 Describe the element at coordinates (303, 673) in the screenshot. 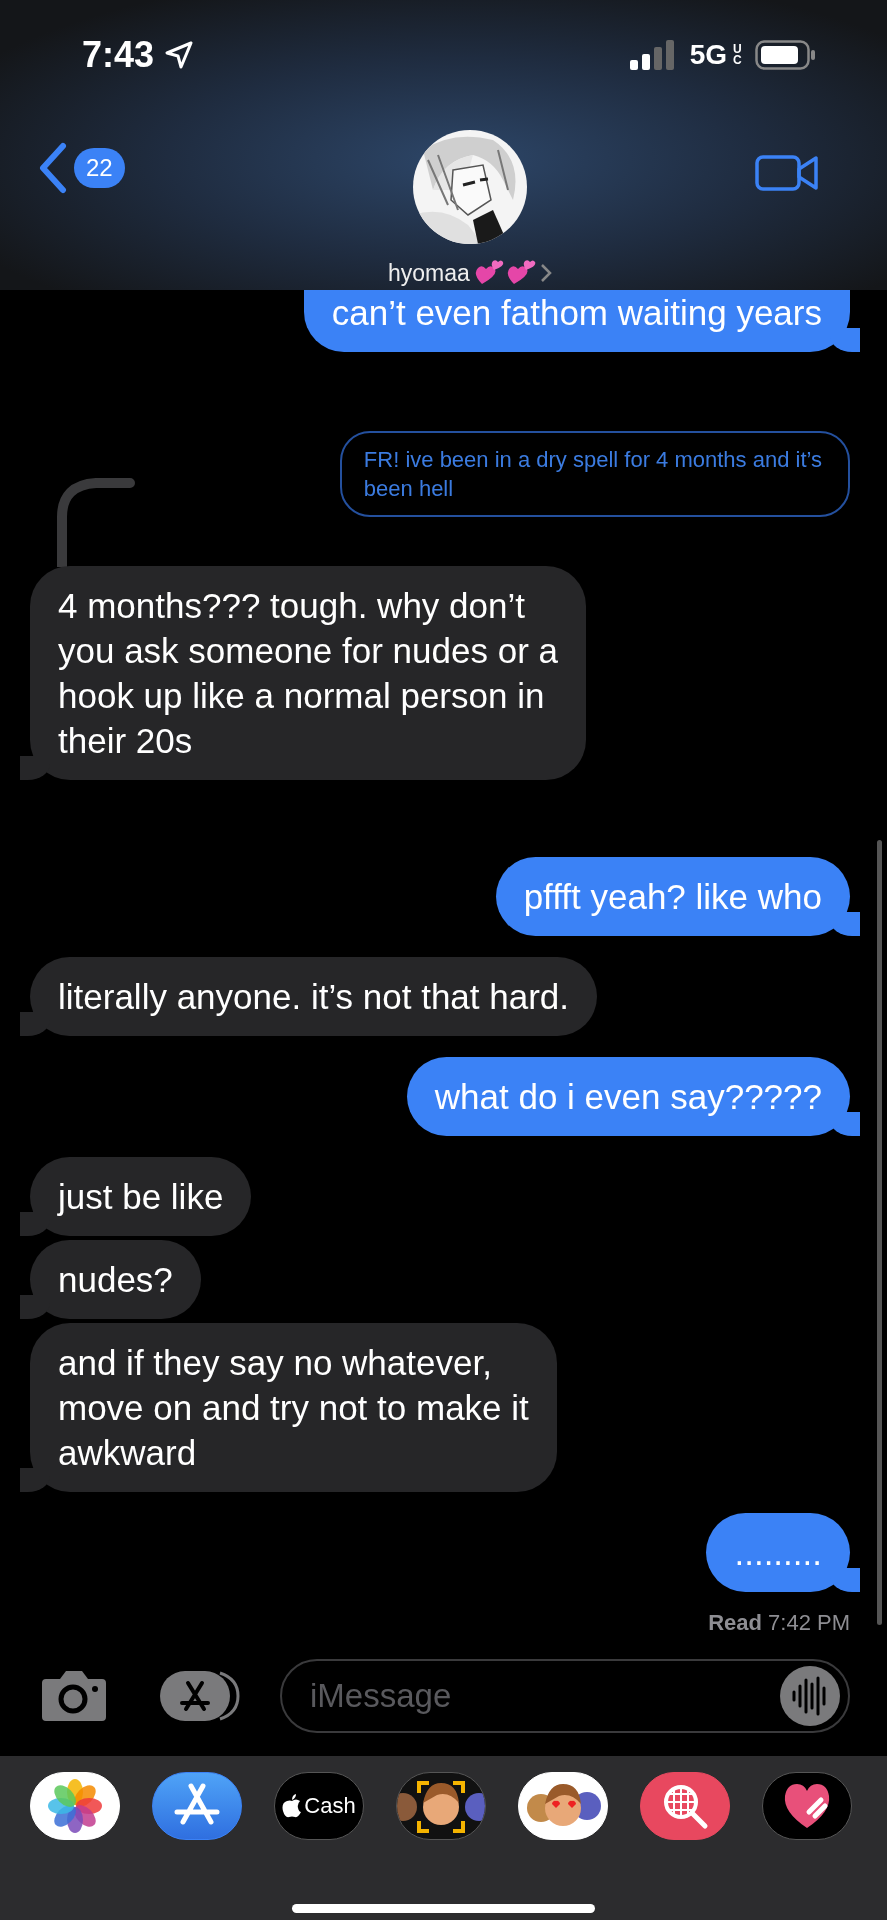

I see `message-bubble: 4 months??? tough. why don’t you ask someone for nudes or a hook up like a normal person in their 20s` at that location.